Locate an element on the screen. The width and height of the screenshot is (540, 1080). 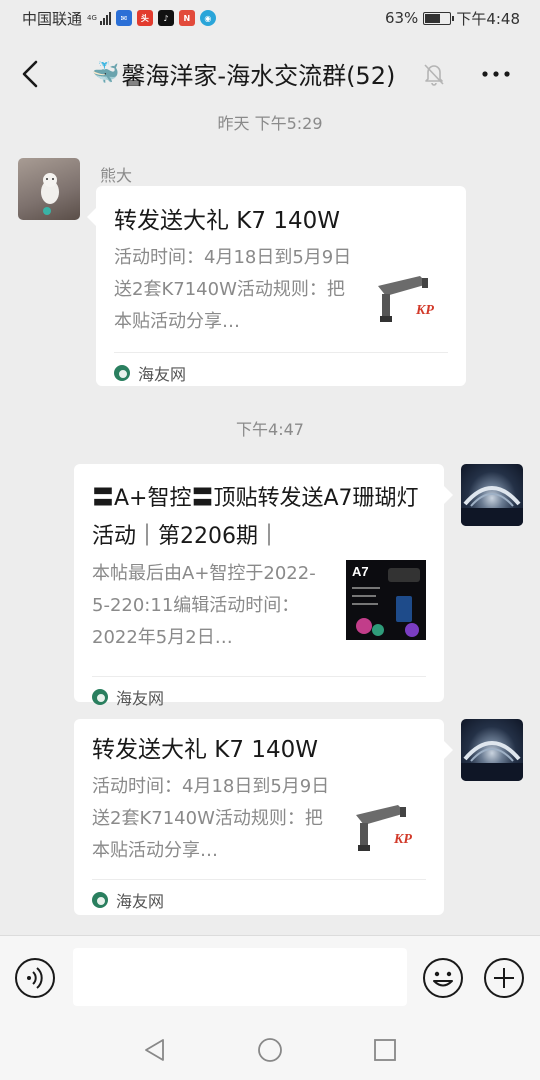
system-nav-bar is located at coordinates (270, 1049).